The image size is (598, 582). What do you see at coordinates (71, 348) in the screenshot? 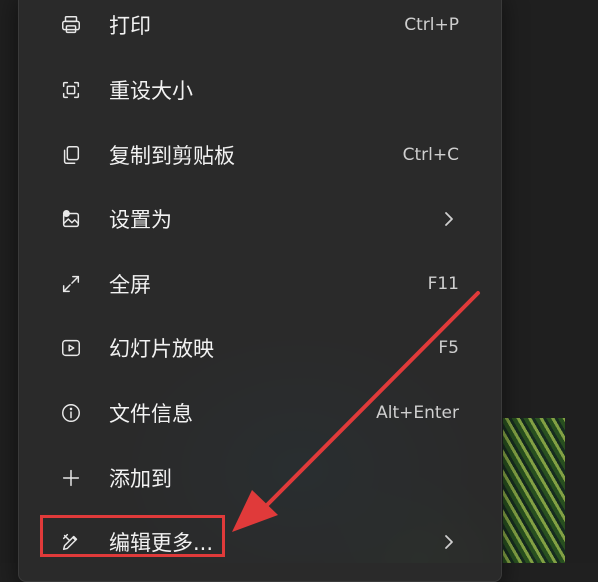
I see `slideshow-icon` at bounding box center [71, 348].